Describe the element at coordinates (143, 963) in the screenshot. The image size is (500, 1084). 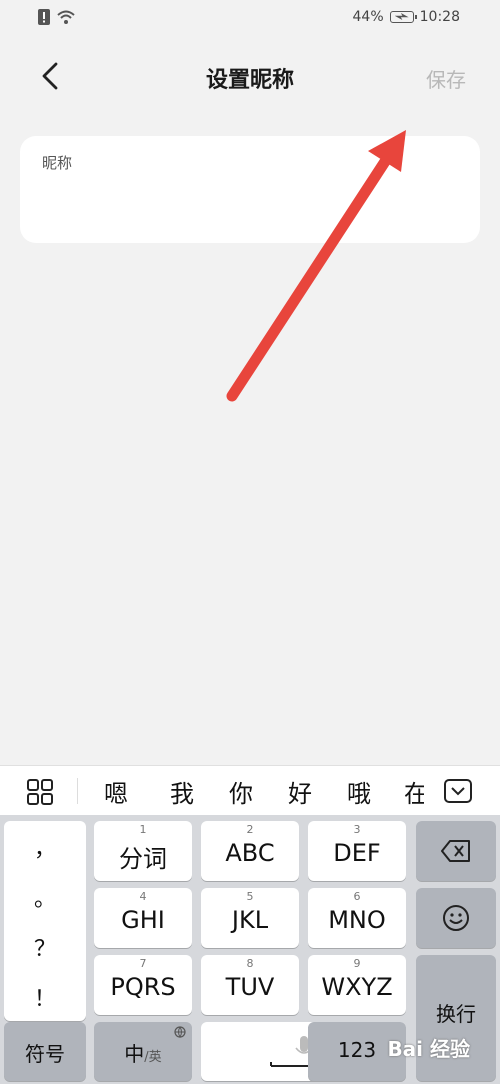
I see `key-number: 7` at that location.